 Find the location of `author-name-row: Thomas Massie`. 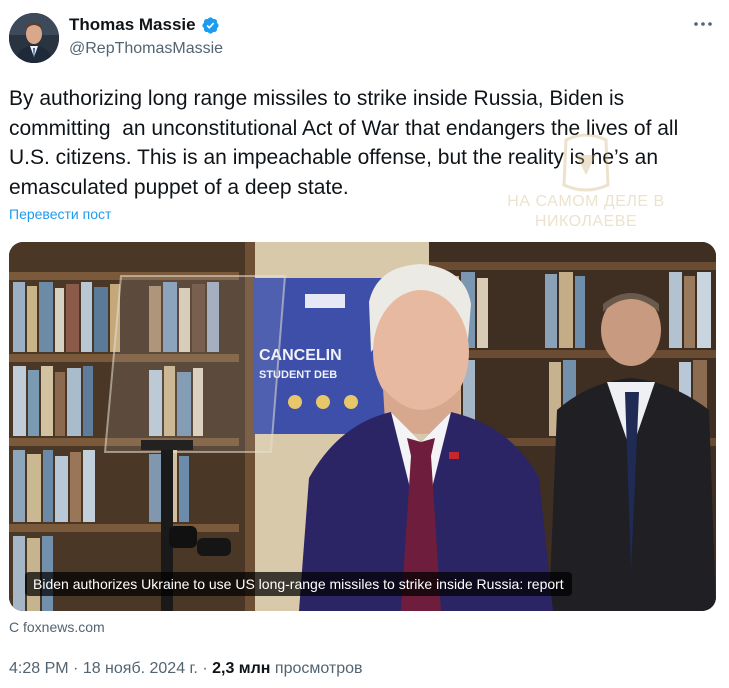

author-name-row: Thomas Massie is located at coordinates (144, 25).